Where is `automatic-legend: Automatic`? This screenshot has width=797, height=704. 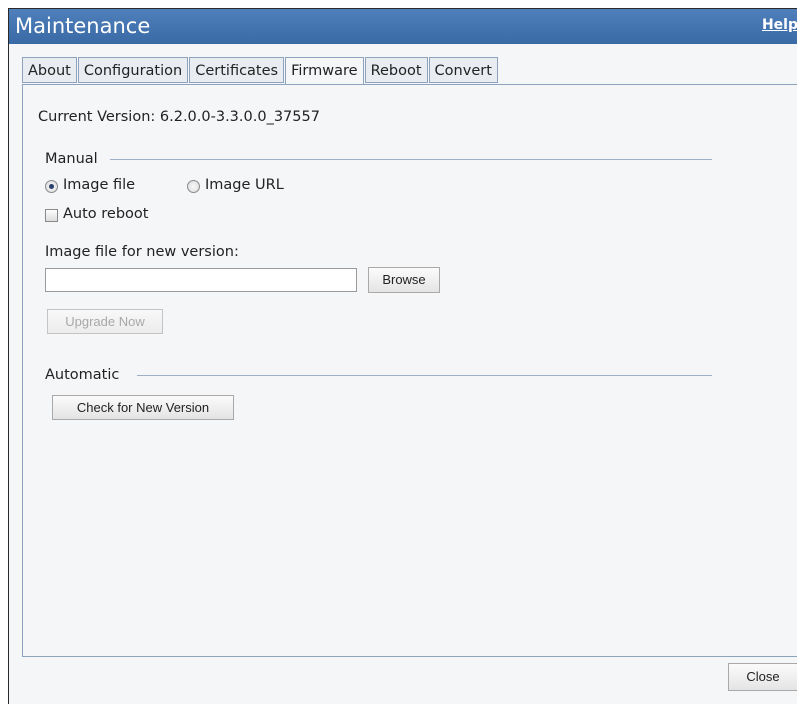
automatic-legend: Automatic is located at coordinates (82, 375).